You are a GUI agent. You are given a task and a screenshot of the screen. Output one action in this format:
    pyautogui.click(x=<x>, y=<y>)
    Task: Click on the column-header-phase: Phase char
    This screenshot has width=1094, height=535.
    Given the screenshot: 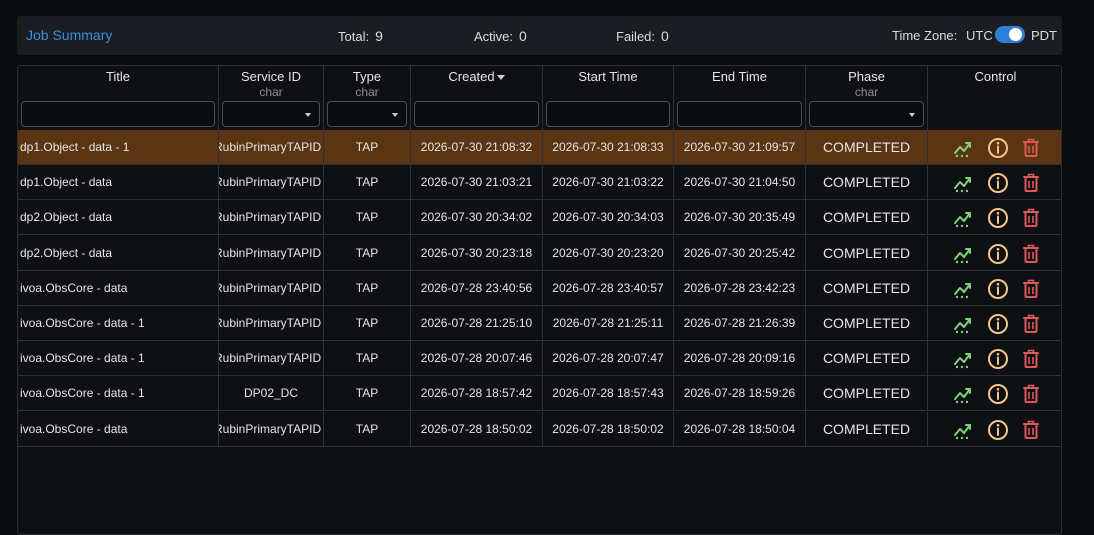 What is the action you would take?
    pyautogui.click(x=867, y=98)
    